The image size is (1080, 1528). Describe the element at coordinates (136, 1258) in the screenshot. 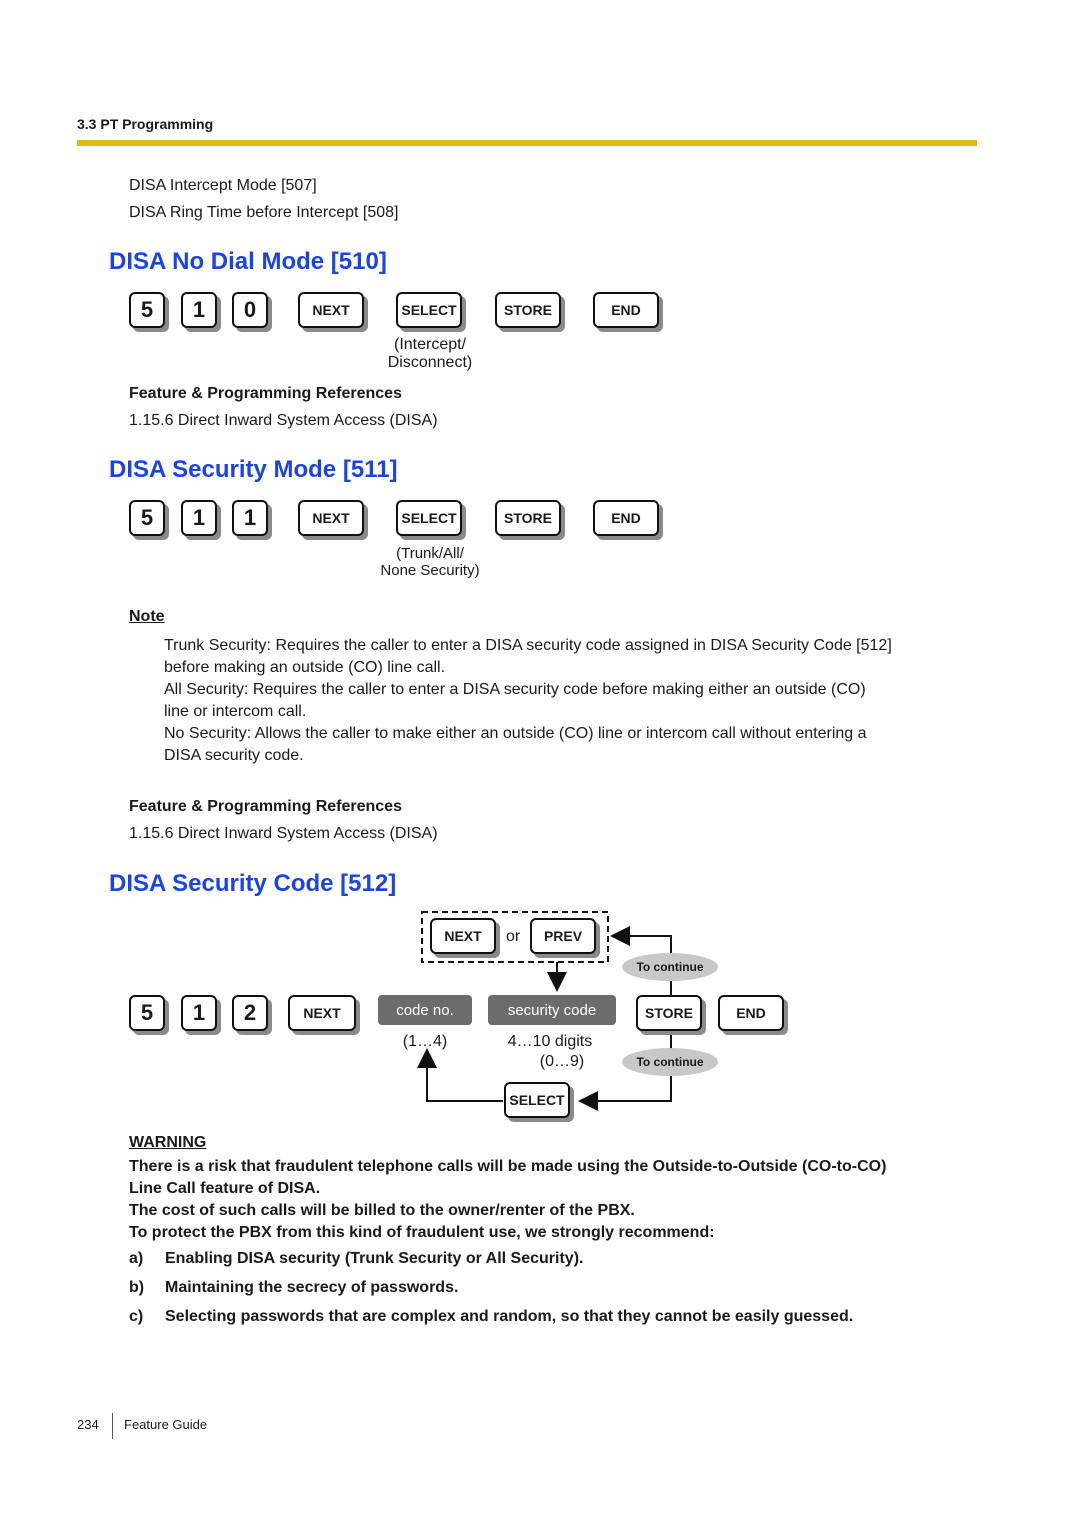

I see `item-marker: a)` at that location.